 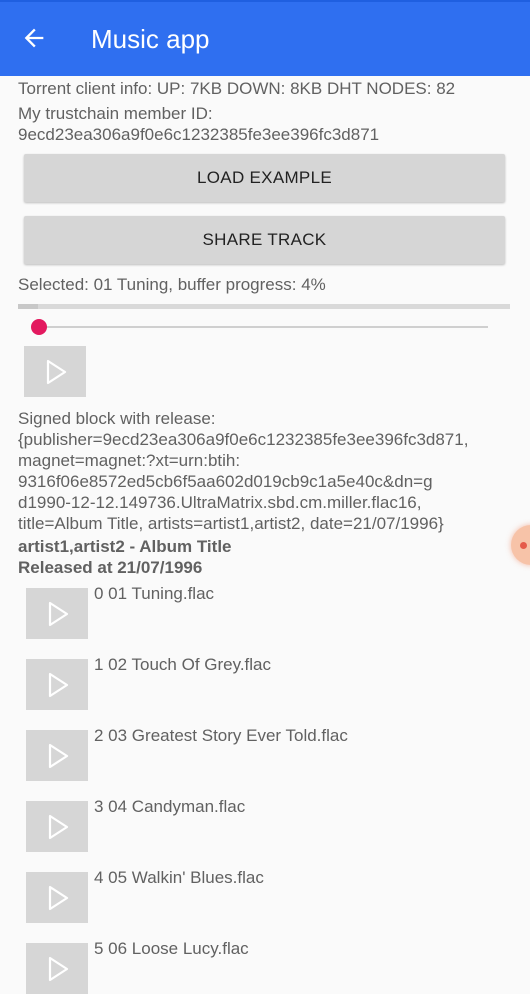 I want to click on floating-bubble-dot, so click(x=523, y=545).